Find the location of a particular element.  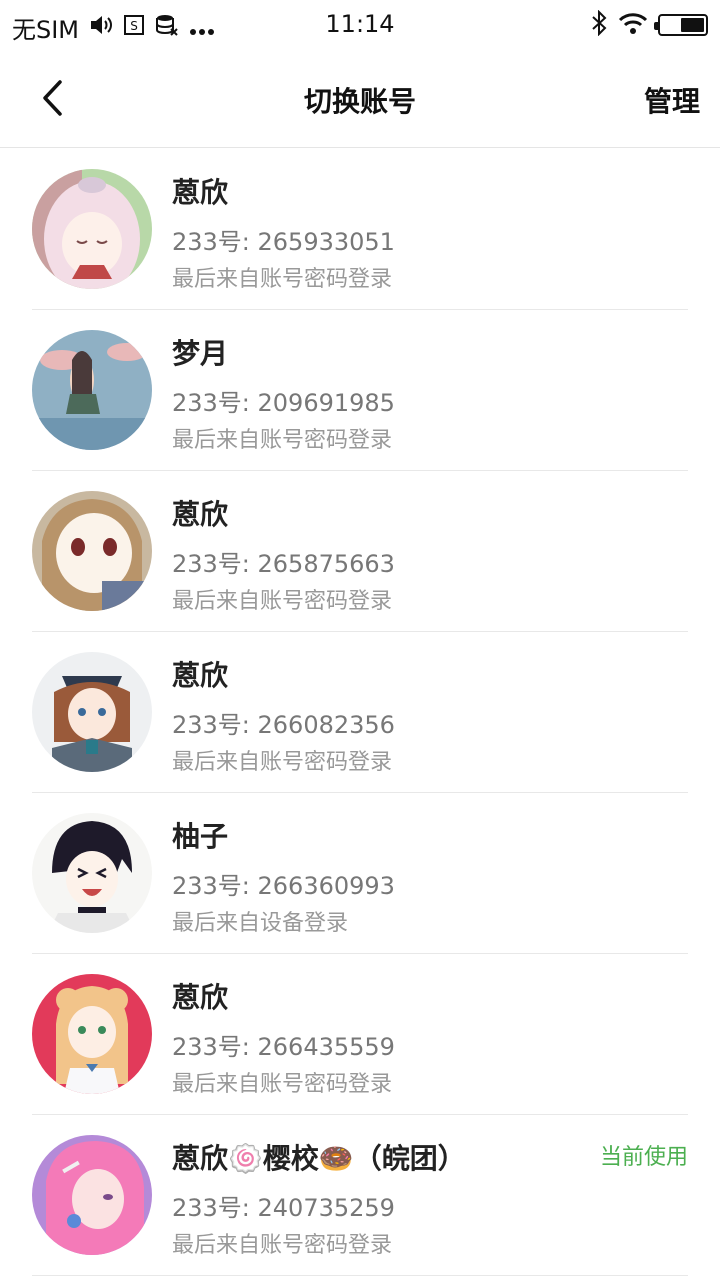

account-row: 蒽欣 233号: 265933051 最后来自账号密码登录 is located at coordinates (360, 229).